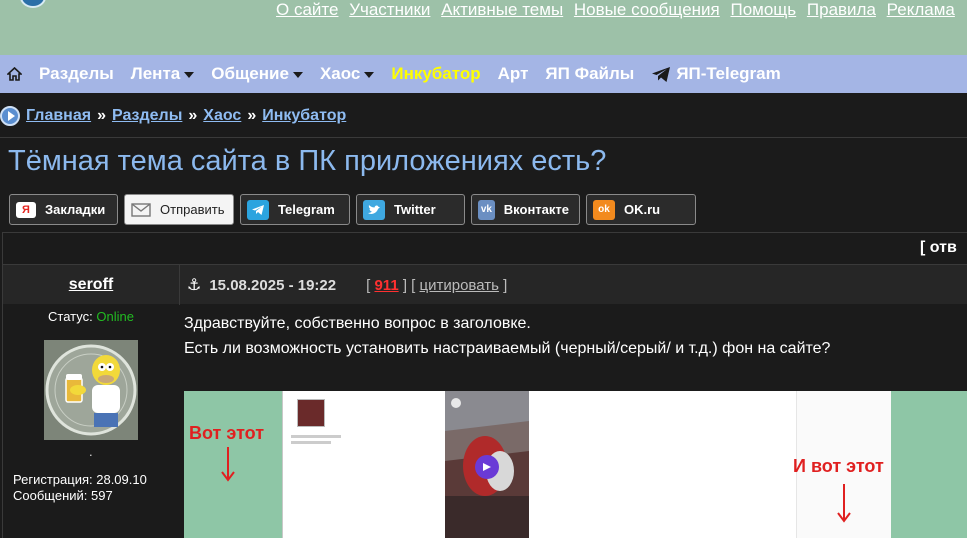  I want to click on nav-item-feed: Лента, so click(162, 74).